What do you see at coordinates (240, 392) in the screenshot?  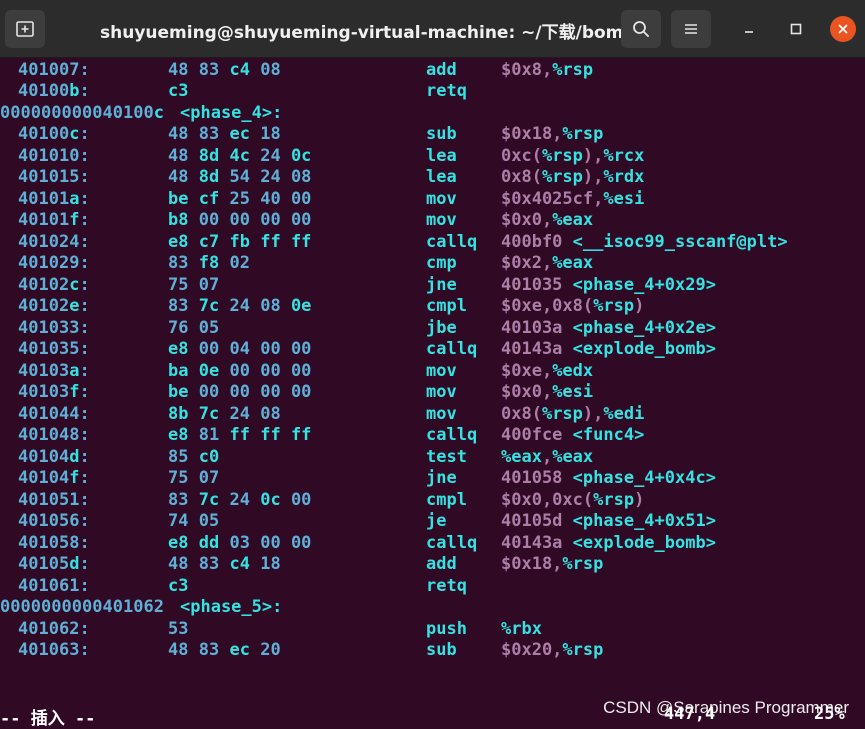 I see `instruction-bytes: be 00 00 00 00` at bounding box center [240, 392].